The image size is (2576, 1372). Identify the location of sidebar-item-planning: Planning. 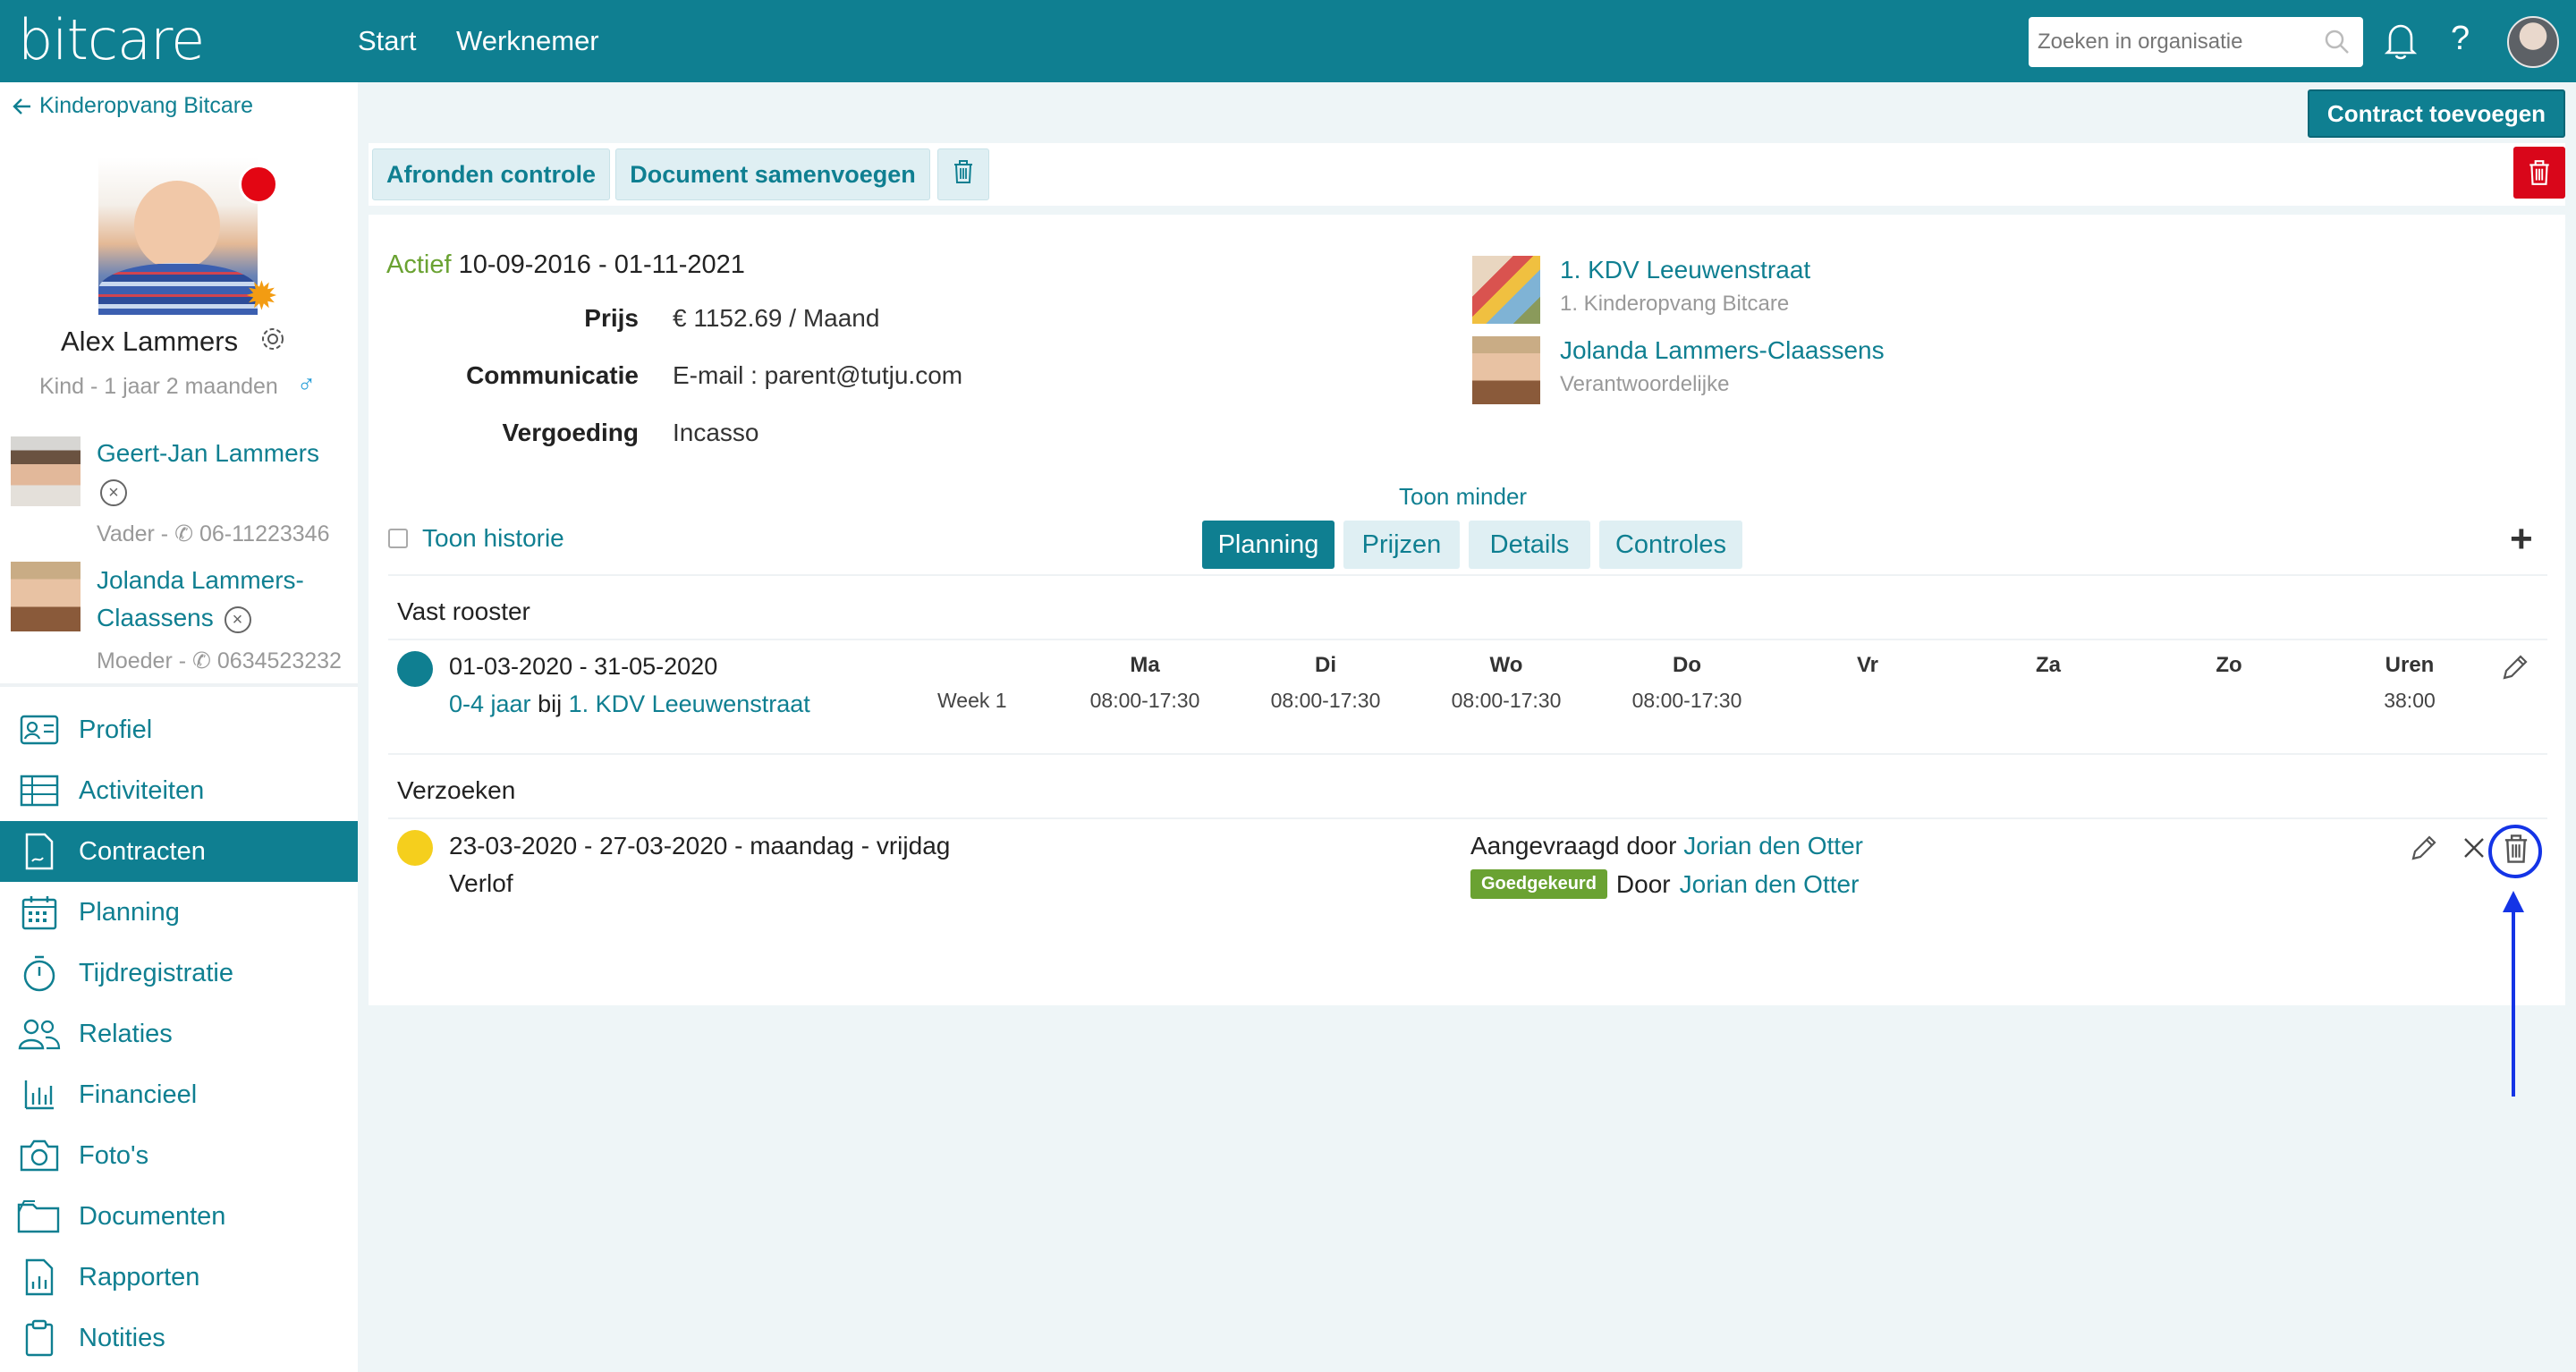
(179, 912).